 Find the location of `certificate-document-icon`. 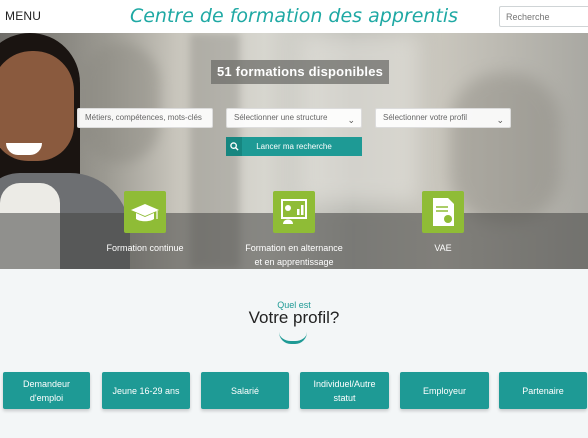

certificate-document-icon is located at coordinates (443, 212).